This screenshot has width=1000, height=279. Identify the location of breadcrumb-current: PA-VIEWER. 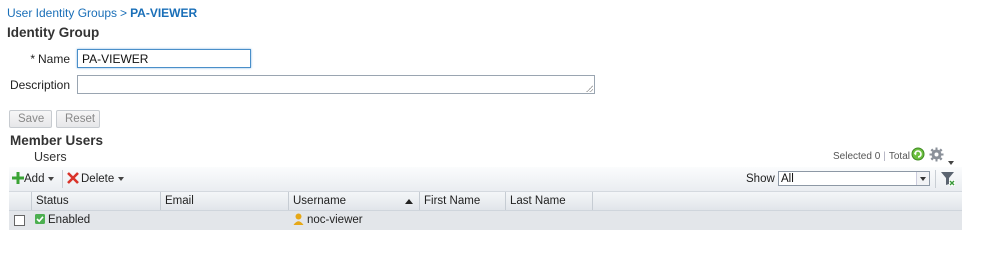
(164, 13).